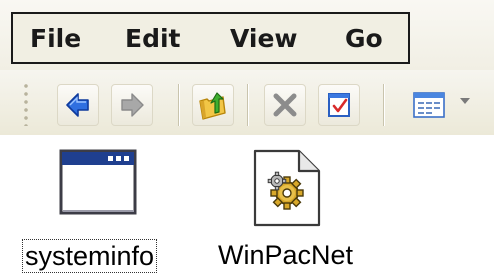 Image resolution: width=494 pixels, height=280 pixels. What do you see at coordinates (26, 104) in the screenshot?
I see `toolbar-grip` at bounding box center [26, 104].